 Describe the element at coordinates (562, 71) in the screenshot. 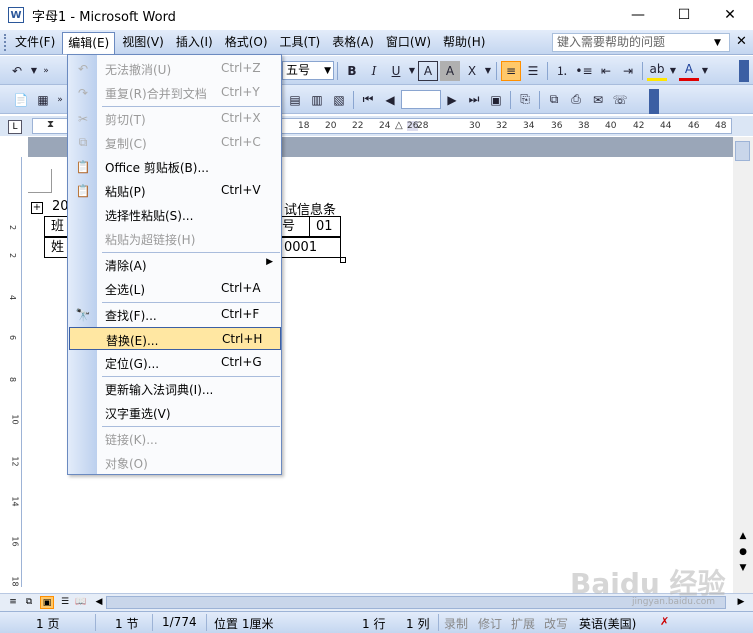

I see `numbered-list-icon: ⒈` at that location.